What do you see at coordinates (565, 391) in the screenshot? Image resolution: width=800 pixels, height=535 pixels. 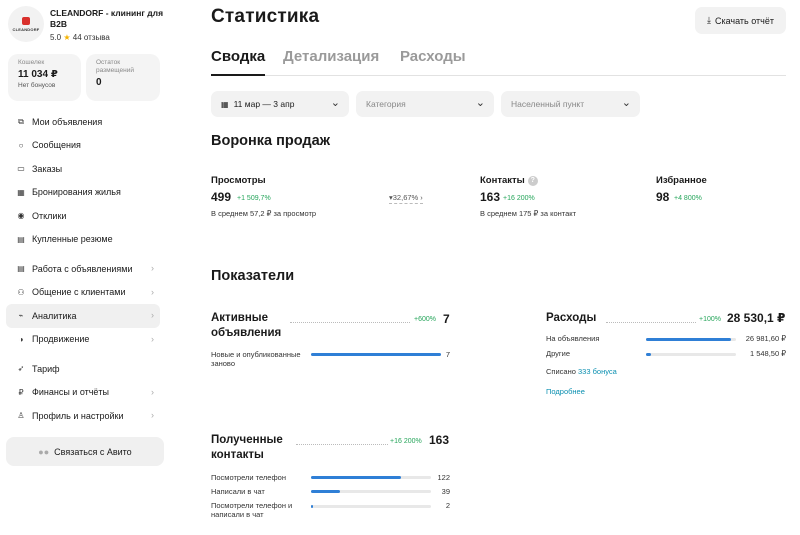 I see `more-details-link: Подробнее` at bounding box center [565, 391].